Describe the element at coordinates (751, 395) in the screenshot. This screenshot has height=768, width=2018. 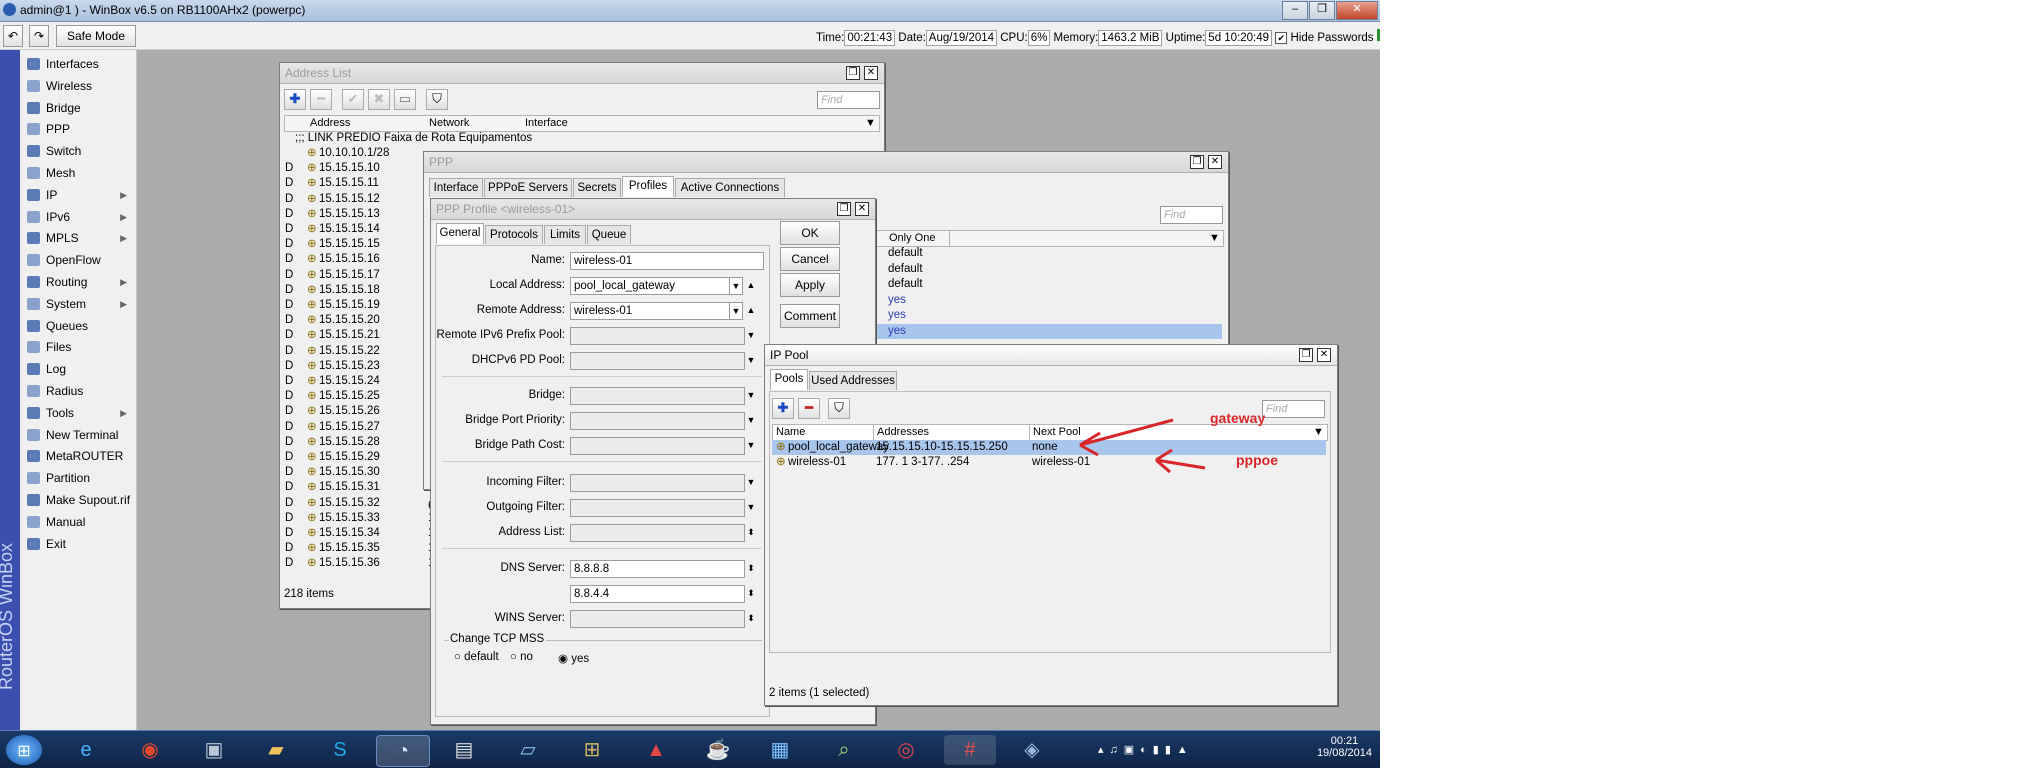
I see `bridge-dropdown: ▼` at that location.